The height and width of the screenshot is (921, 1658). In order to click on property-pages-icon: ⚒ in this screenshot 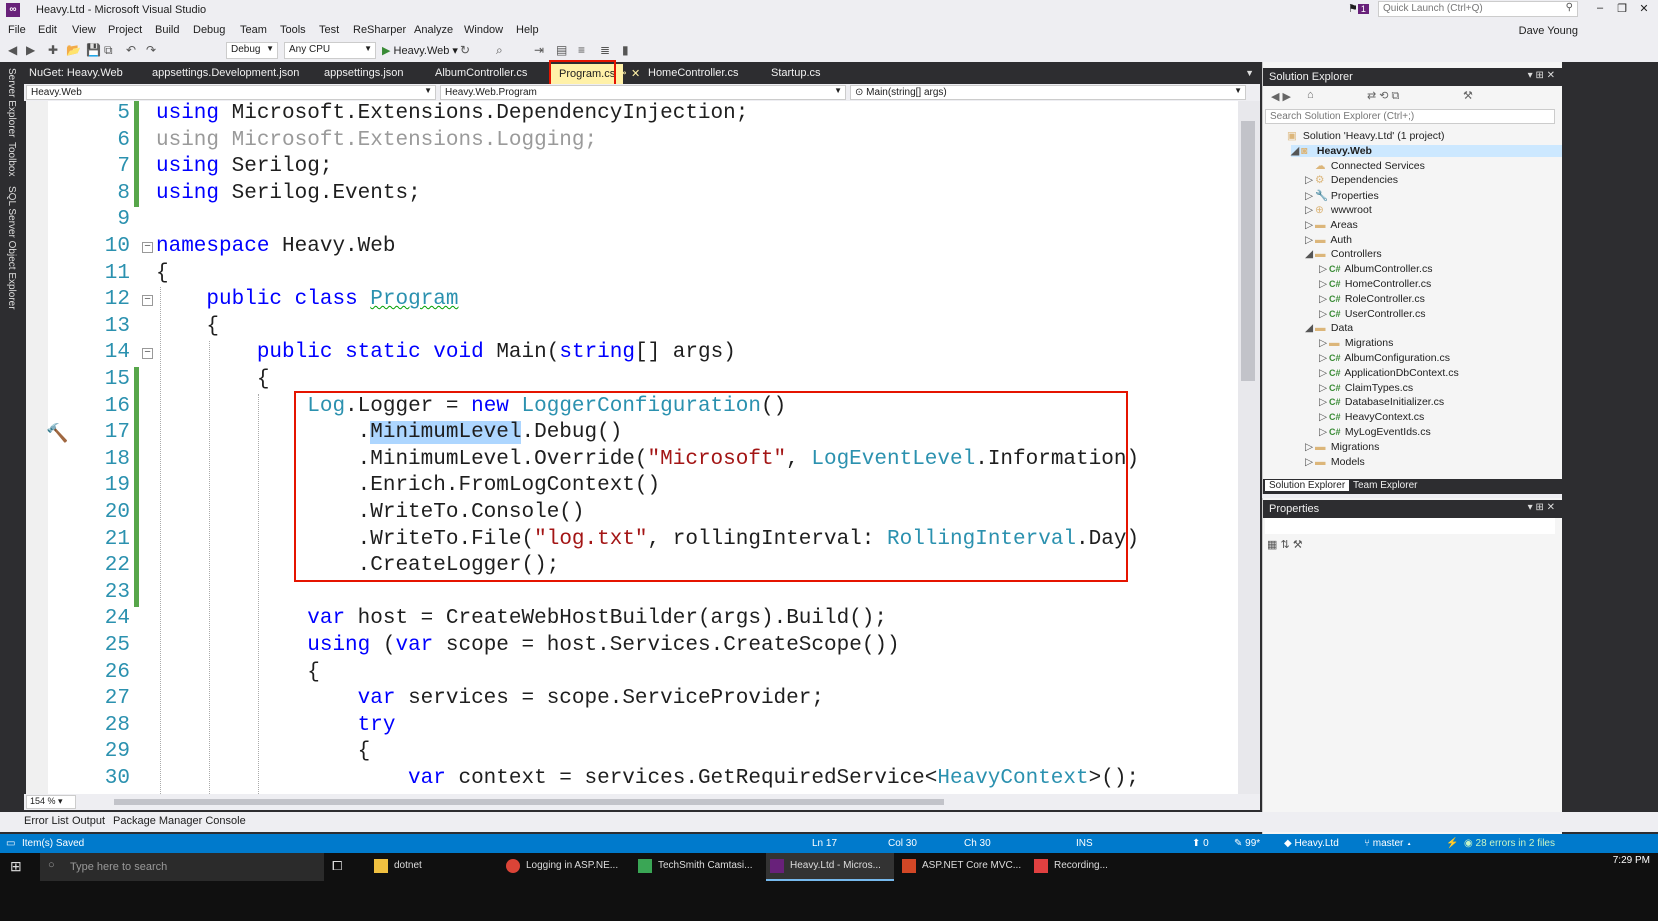, I will do `click(1298, 545)`.